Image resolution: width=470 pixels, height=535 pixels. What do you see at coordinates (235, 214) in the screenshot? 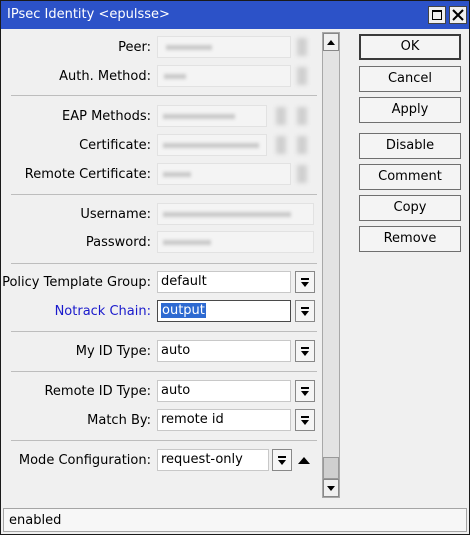
I see `username-field` at bounding box center [235, 214].